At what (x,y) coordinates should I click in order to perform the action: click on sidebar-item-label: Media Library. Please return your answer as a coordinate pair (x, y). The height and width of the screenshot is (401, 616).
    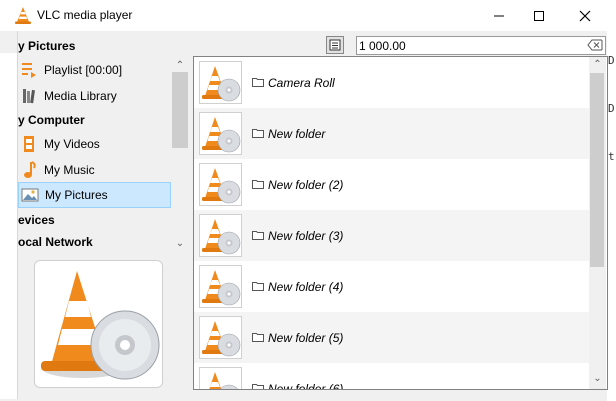
    Looking at the image, I should click on (80, 96).